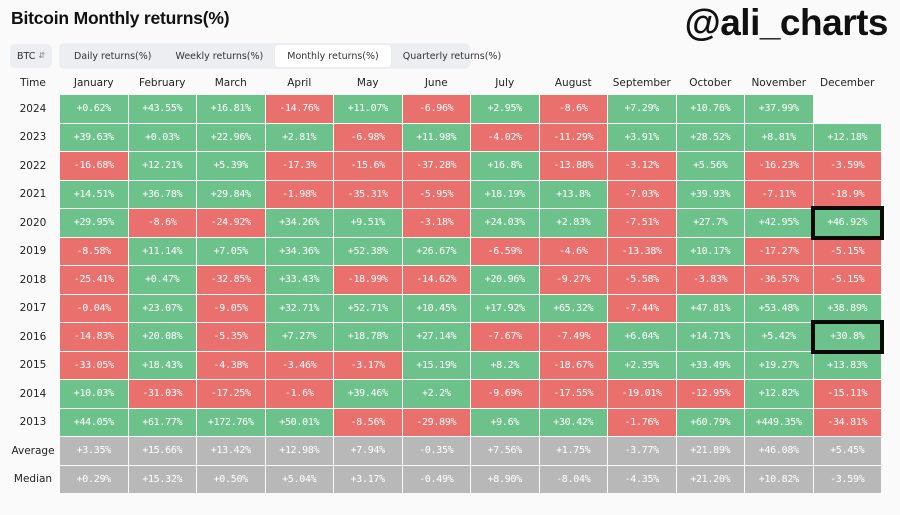 The height and width of the screenshot is (515, 900). What do you see at coordinates (505, 451) in the screenshot?
I see `return-cell: +7.56%` at bounding box center [505, 451].